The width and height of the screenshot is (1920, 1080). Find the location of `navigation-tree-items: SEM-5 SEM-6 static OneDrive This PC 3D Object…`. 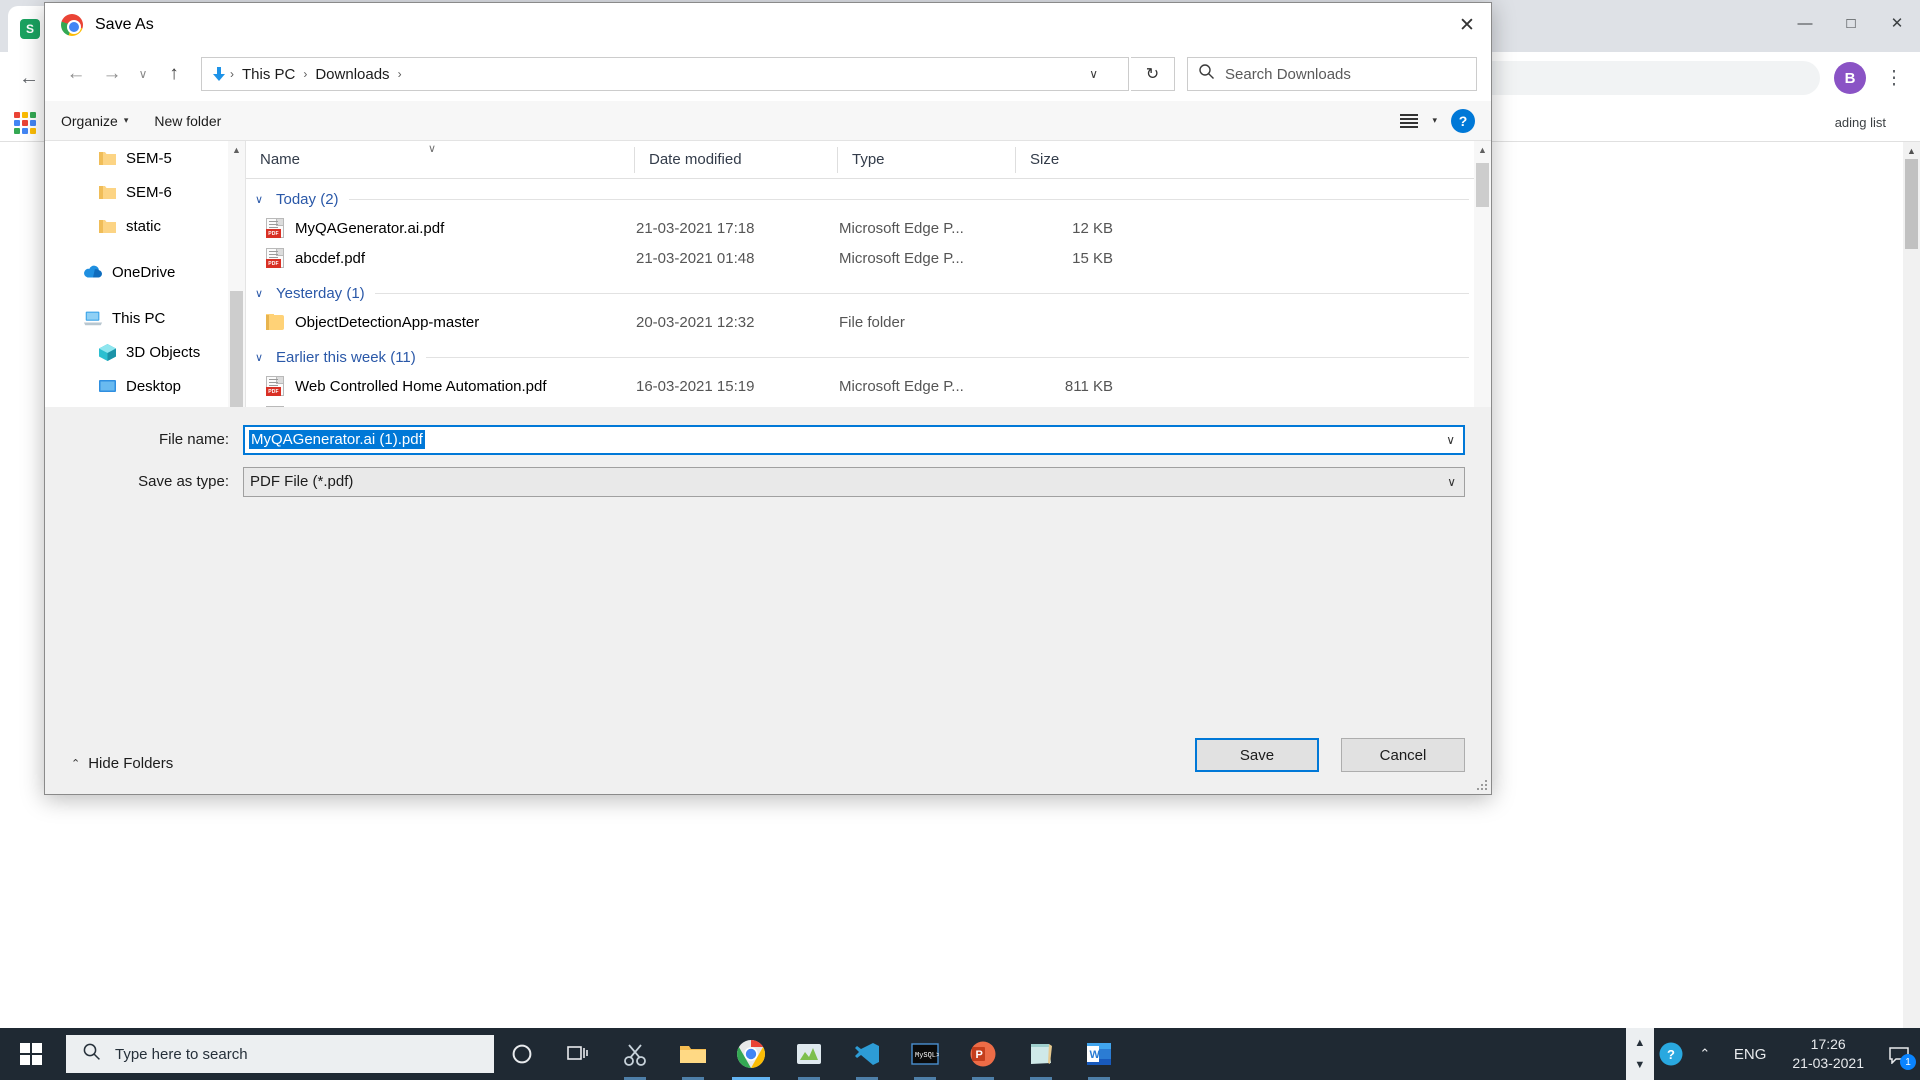

navigation-tree-items: SEM-5 SEM-6 static OneDrive This PC 3D Object… is located at coordinates (145, 274).